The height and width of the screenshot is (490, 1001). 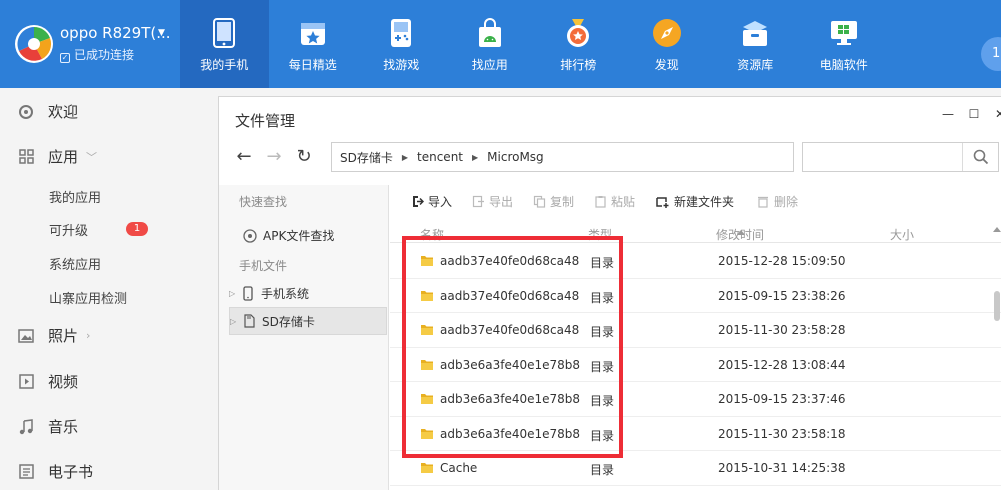 What do you see at coordinates (26, 157) in the screenshot?
I see `grid-icon` at bounding box center [26, 157].